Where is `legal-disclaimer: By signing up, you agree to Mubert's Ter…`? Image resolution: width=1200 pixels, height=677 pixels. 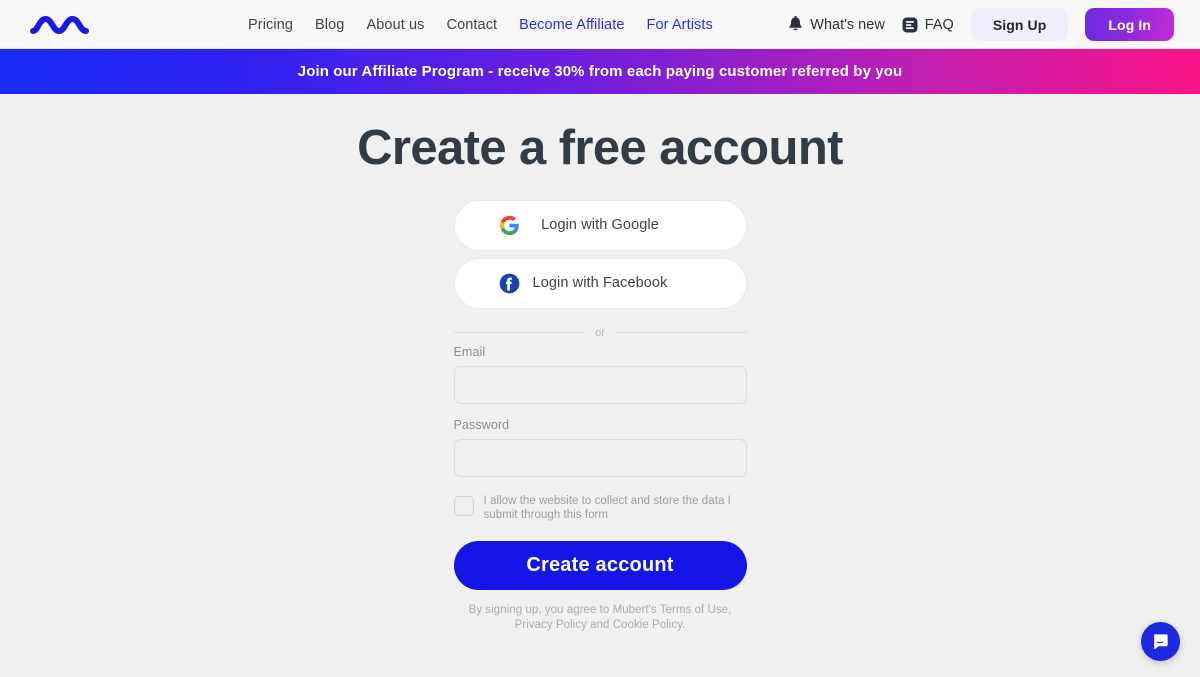
legal-disclaimer: By signing up, you agree to Mubert's Ter… is located at coordinates (600, 617).